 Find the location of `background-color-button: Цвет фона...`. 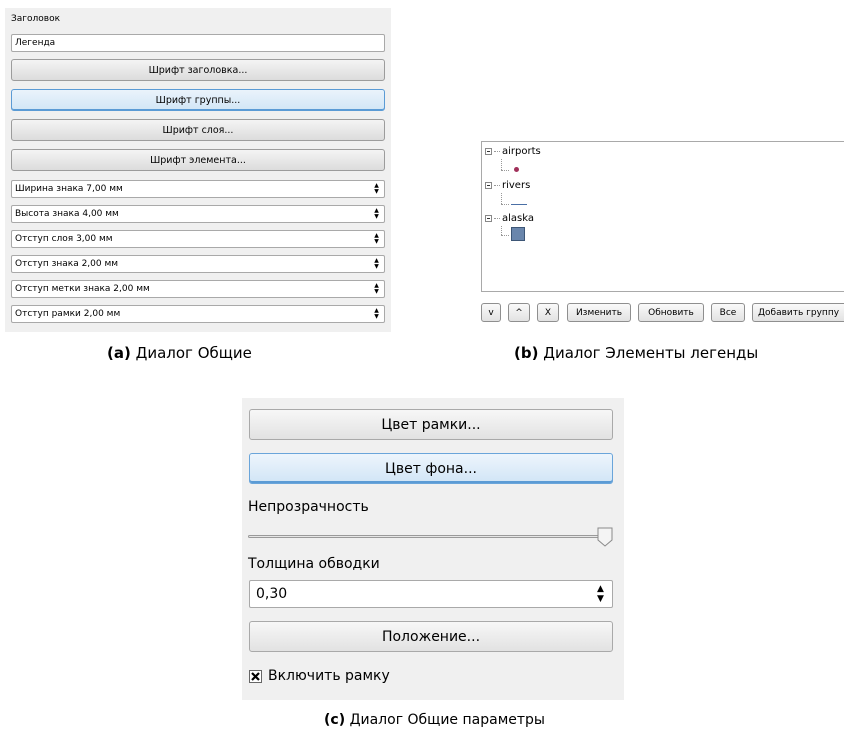

background-color-button: Цвет фона... is located at coordinates (431, 468).